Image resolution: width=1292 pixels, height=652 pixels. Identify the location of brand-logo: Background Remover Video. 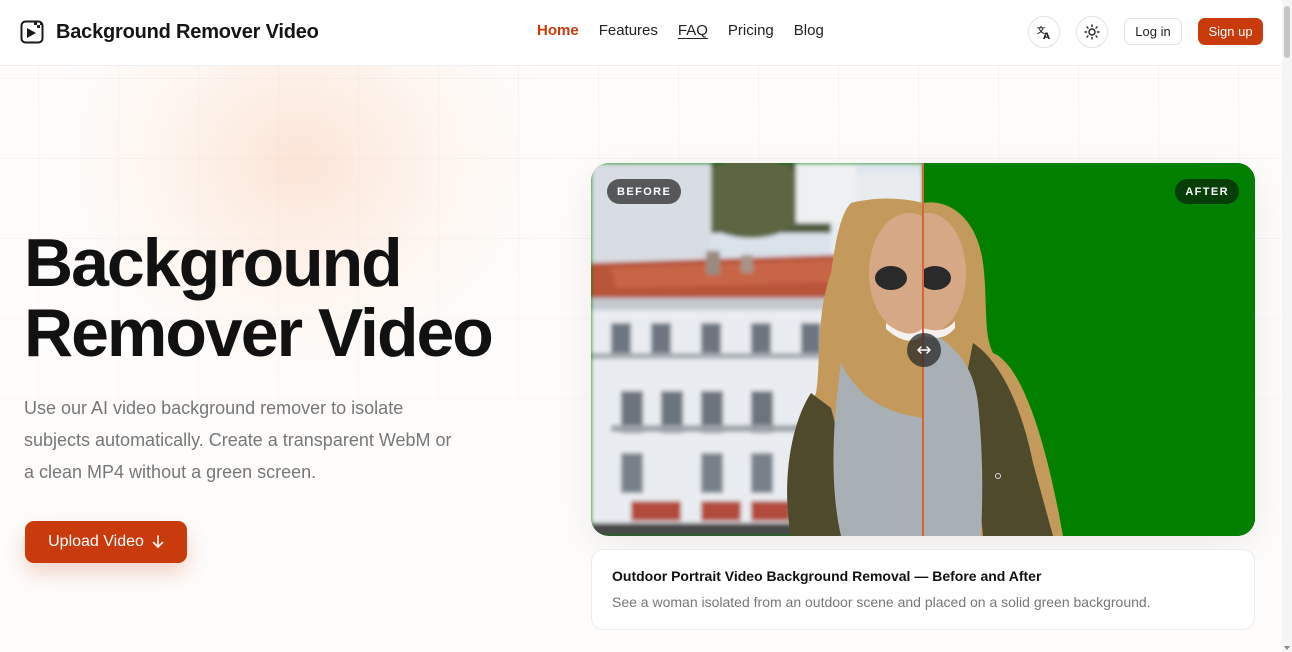
(169, 32).